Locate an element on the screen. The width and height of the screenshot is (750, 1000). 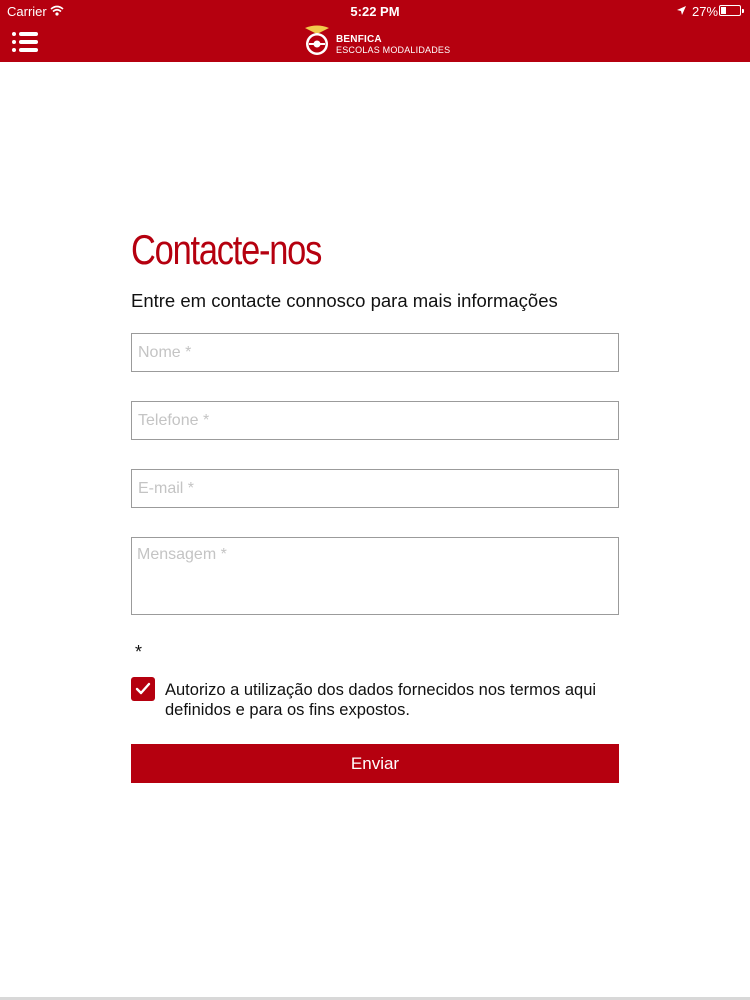
brand-subtitle: ESCOLAS MODALIDADES is located at coordinates (393, 50).